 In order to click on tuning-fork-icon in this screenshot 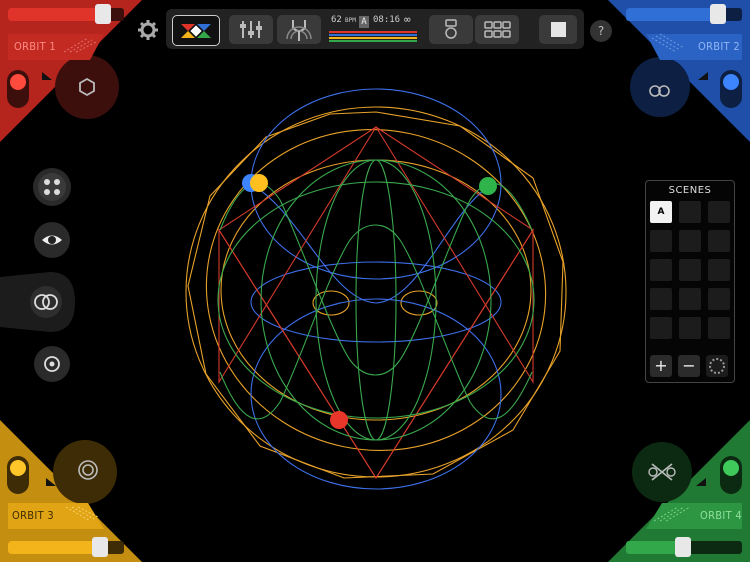, I will do `click(299, 30)`.